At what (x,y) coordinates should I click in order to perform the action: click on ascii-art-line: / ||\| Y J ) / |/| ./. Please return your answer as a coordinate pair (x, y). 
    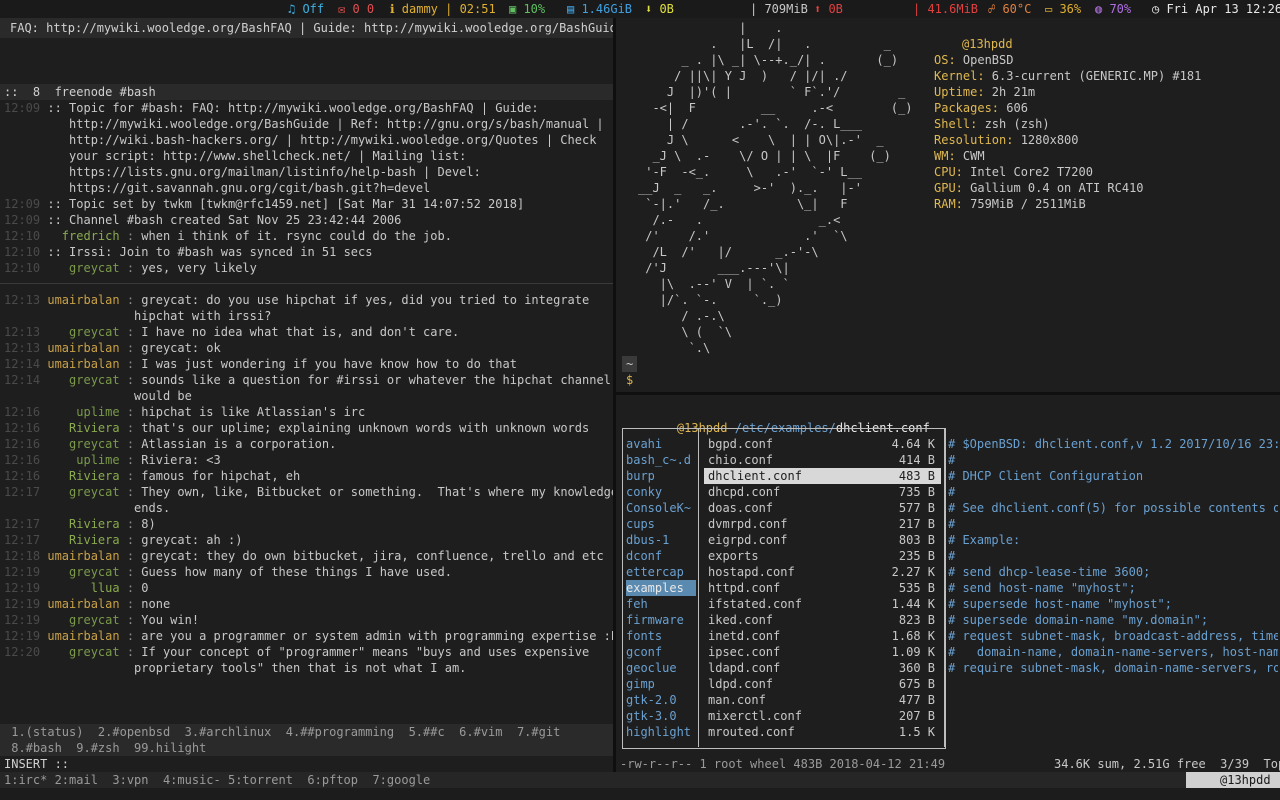
    Looking at the image, I should click on (743, 76).